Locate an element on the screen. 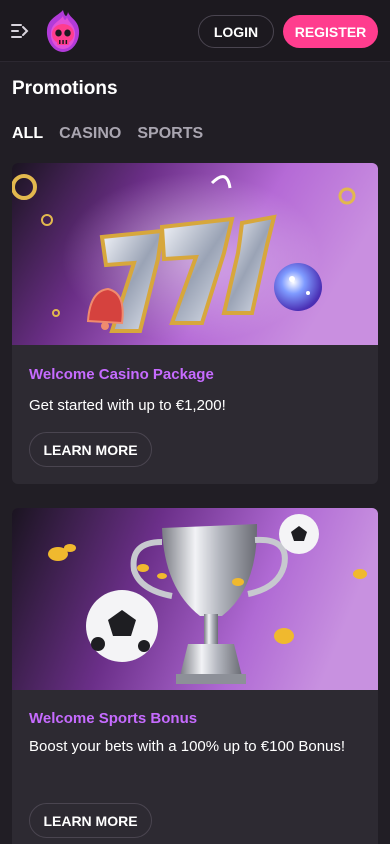  menu-icon is located at coordinates (20, 31).